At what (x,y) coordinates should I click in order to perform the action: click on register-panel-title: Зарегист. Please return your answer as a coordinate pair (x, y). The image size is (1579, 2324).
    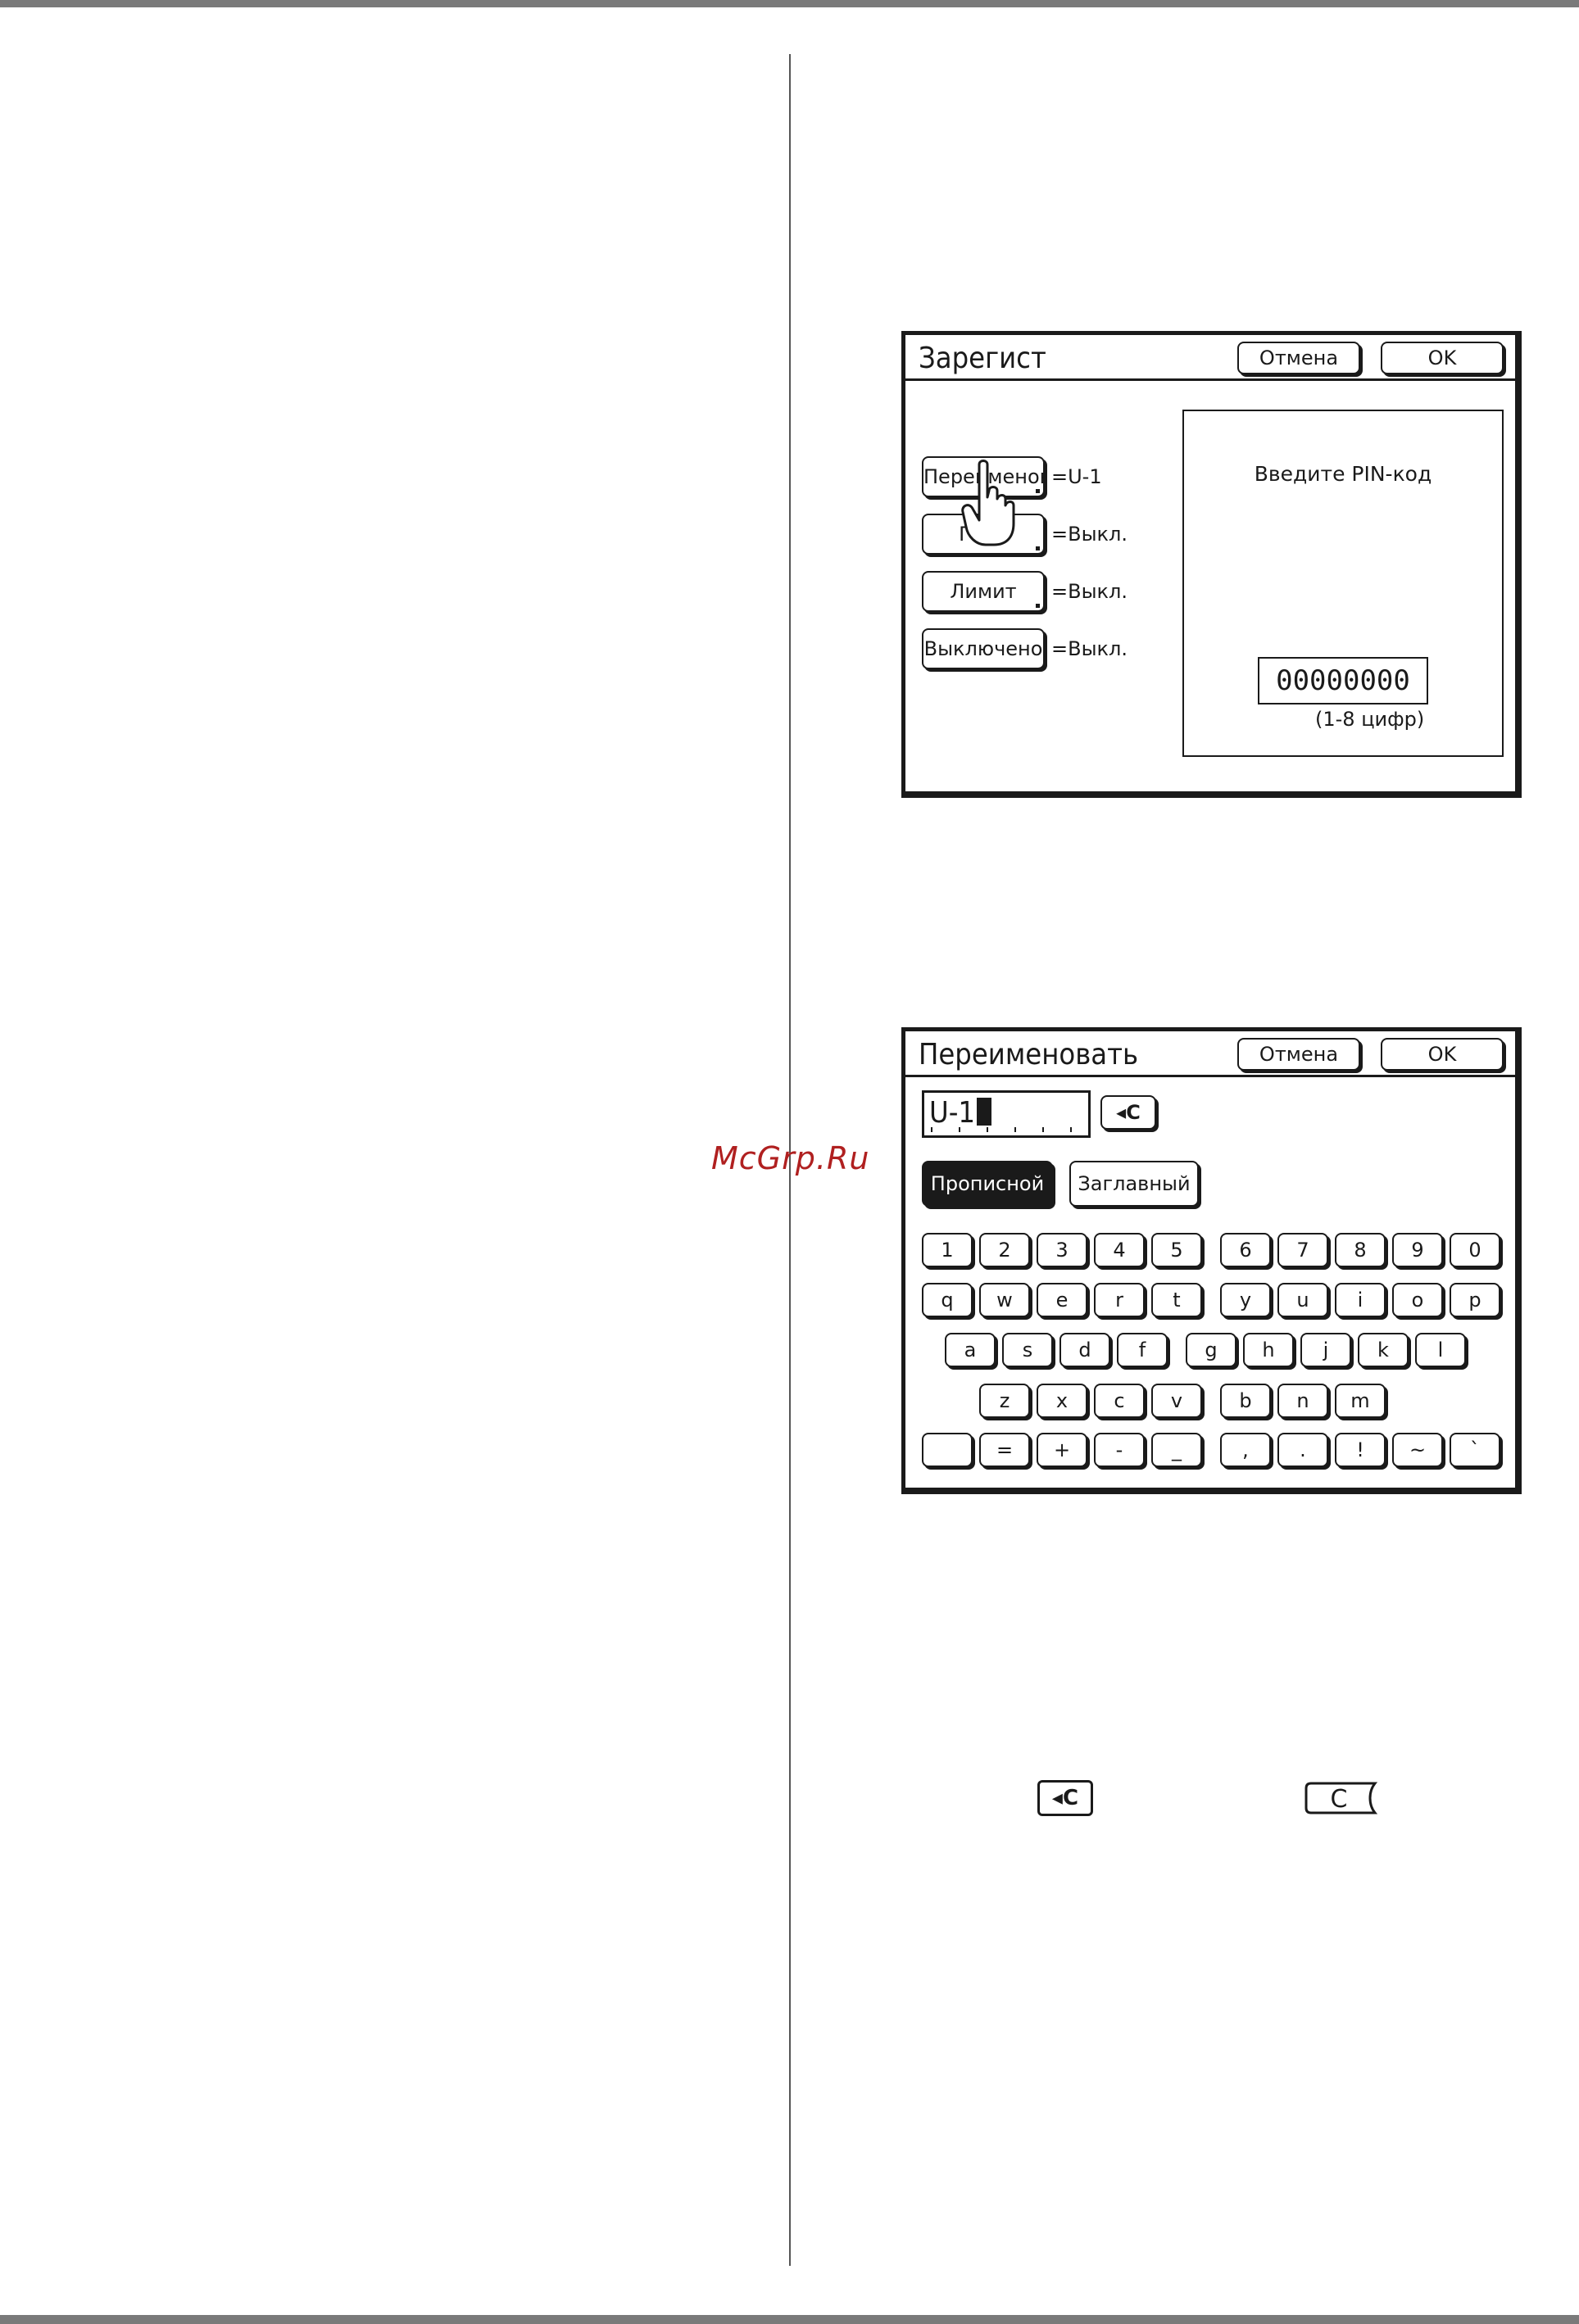
    Looking at the image, I should click on (982, 358).